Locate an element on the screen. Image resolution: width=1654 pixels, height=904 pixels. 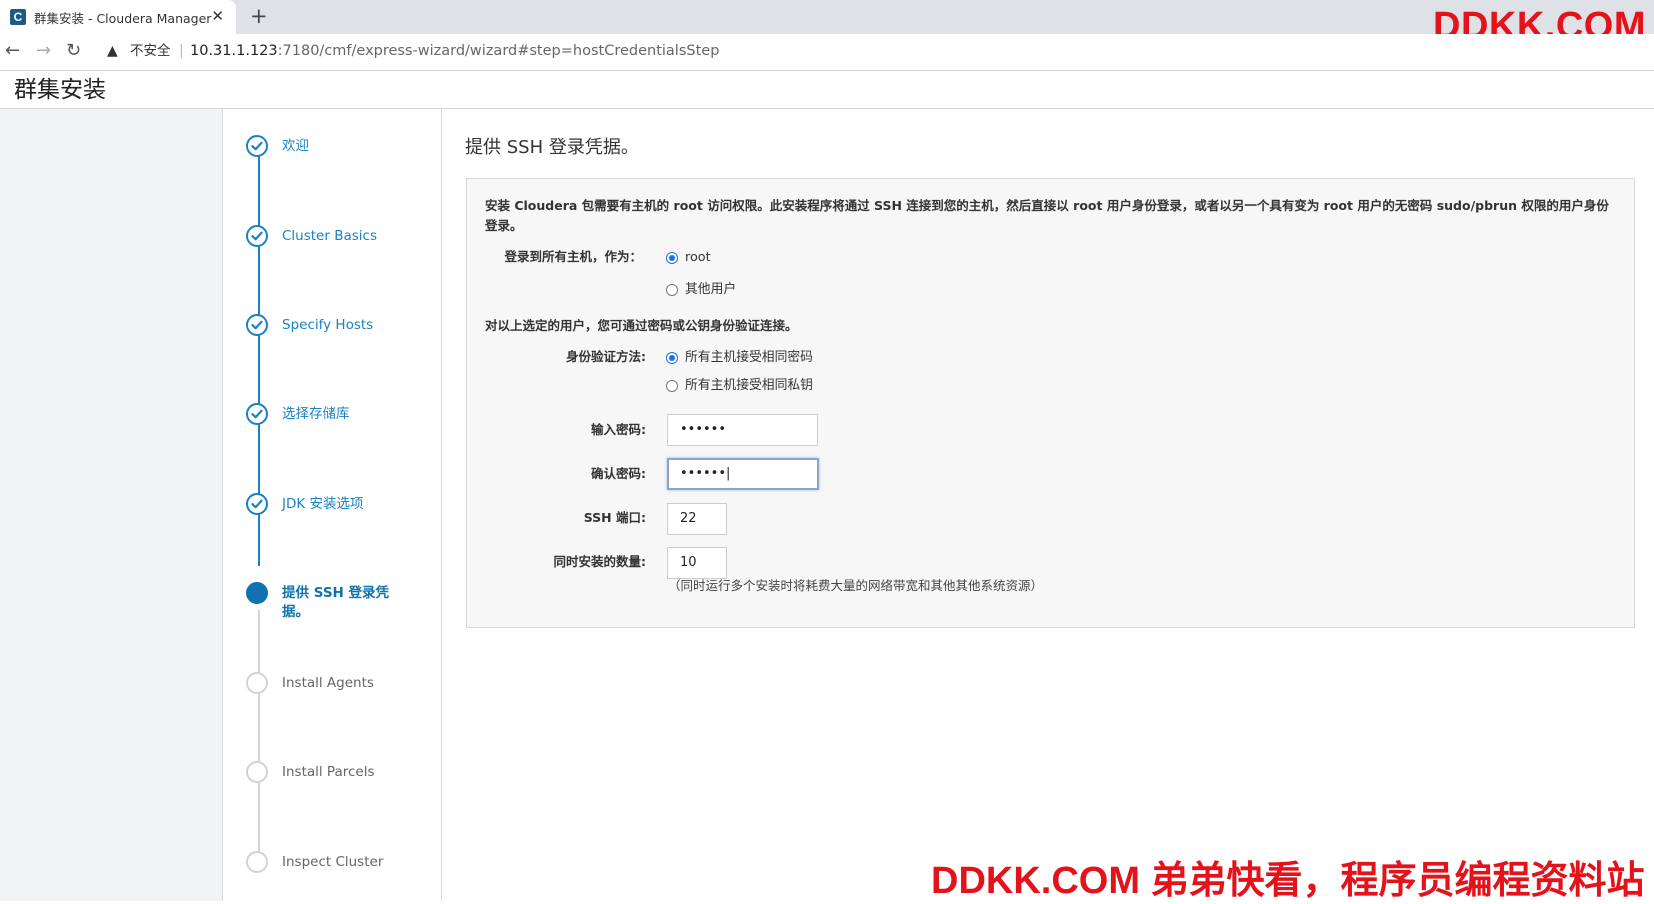
confirm-password-field: ••••••| is located at coordinates (743, 474).